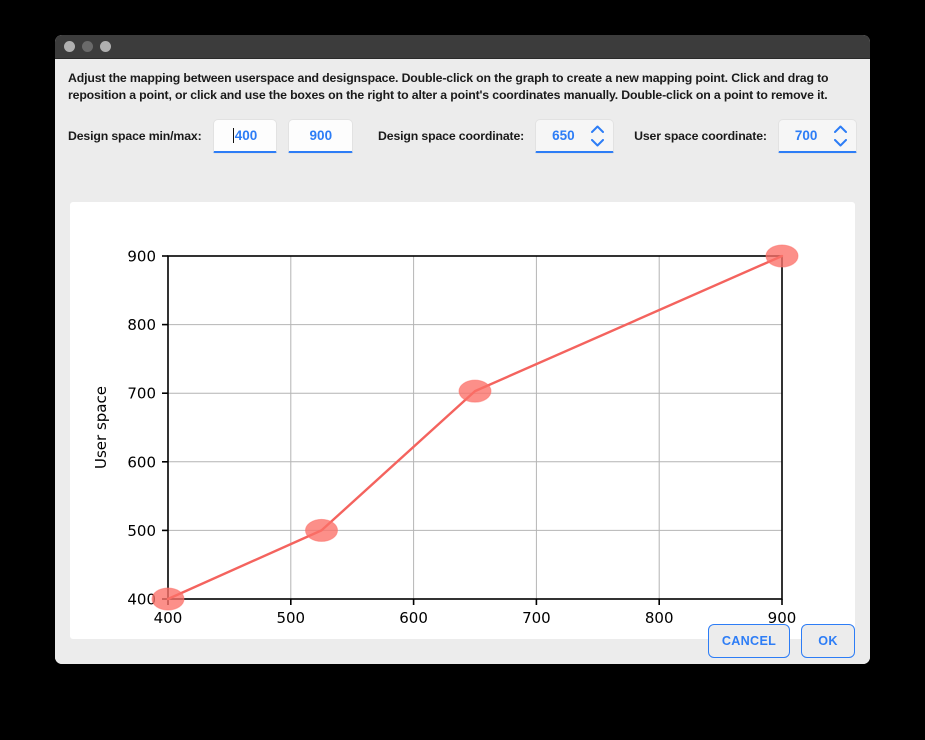  I want to click on user-space-coordinate-value: 700, so click(806, 136).